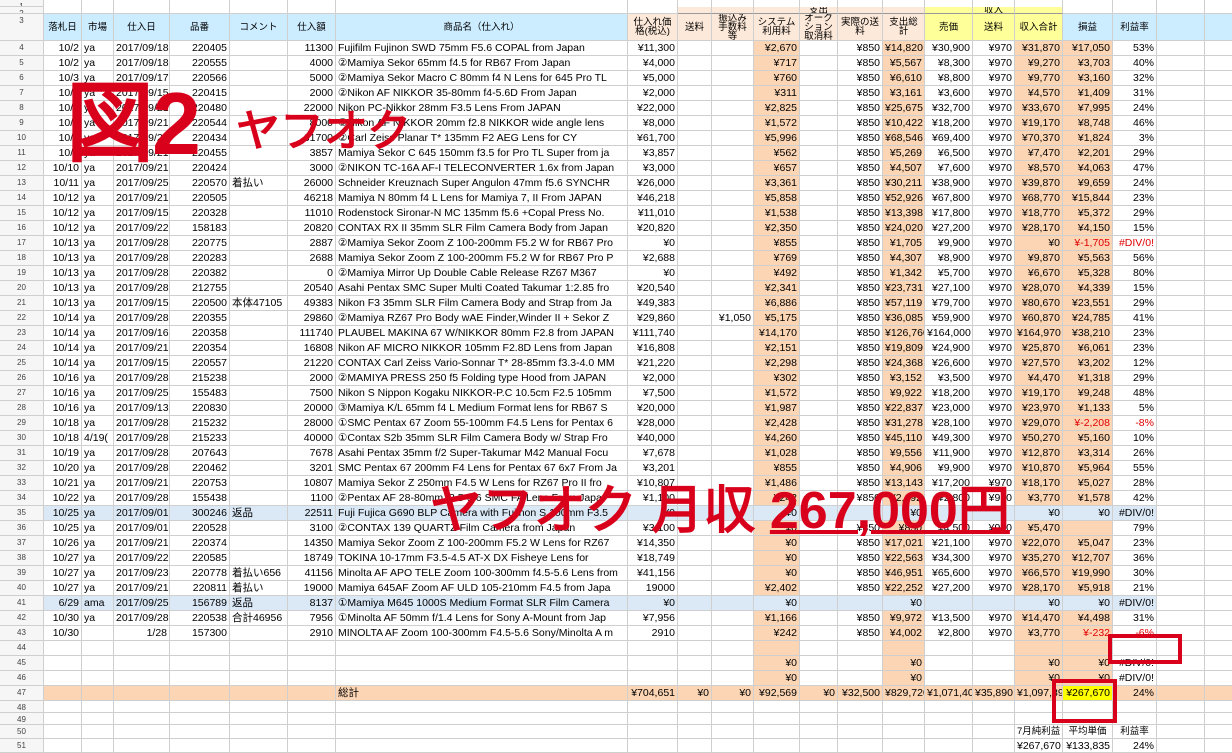 The height and width of the screenshot is (753, 1232). What do you see at coordinates (63, 693) in the screenshot?
I see `total-cell` at bounding box center [63, 693].